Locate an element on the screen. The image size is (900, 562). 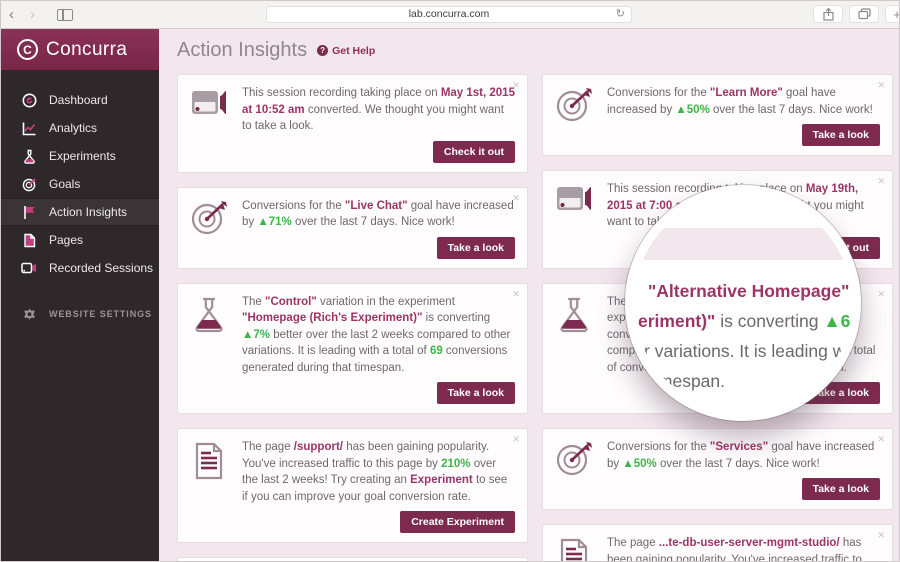
forward-icon: › is located at coordinates (32, 14).